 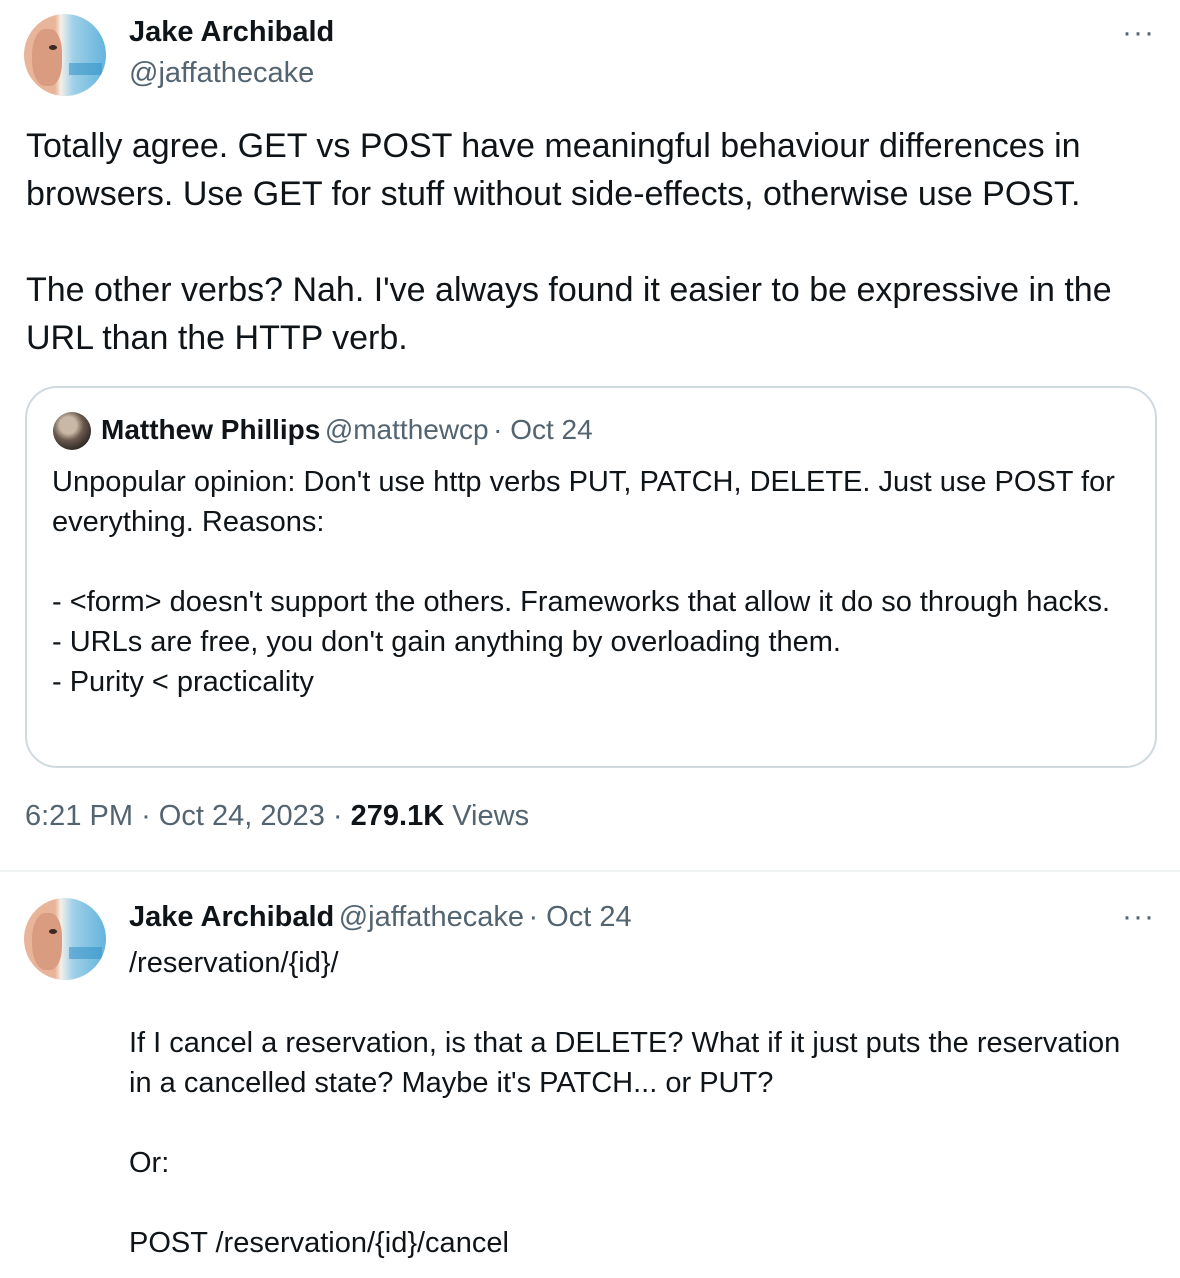 I want to click on reply-author-avatar, so click(x=65, y=939).